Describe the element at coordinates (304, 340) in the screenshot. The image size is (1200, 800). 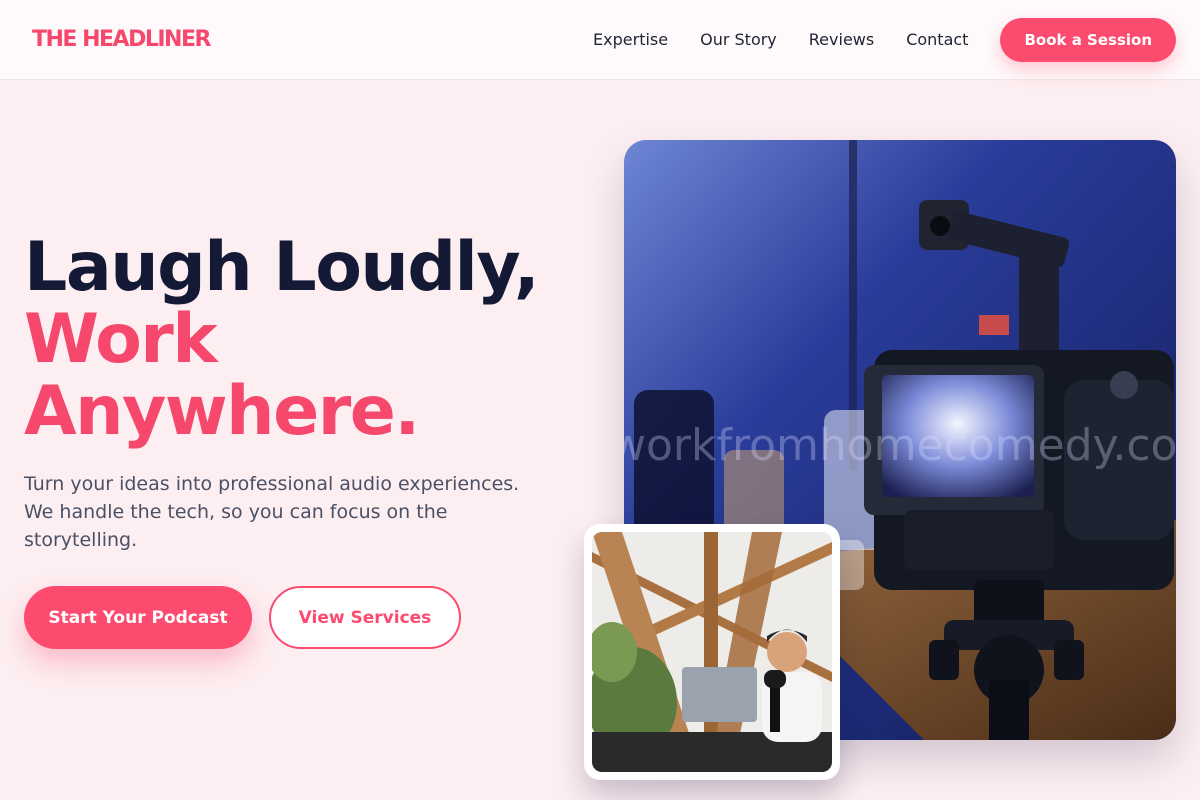
I see `hero-title: Laugh Loudly, Work Anywhere.` at that location.